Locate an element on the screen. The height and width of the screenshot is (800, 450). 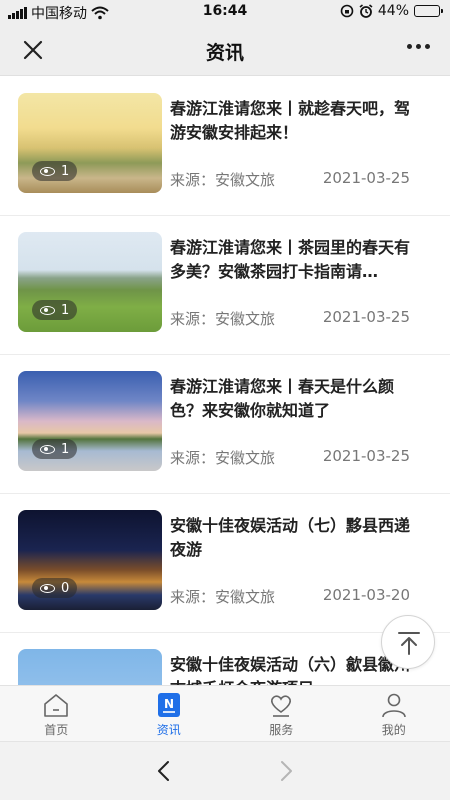
forward-icon is located at coordinates (286, 771).